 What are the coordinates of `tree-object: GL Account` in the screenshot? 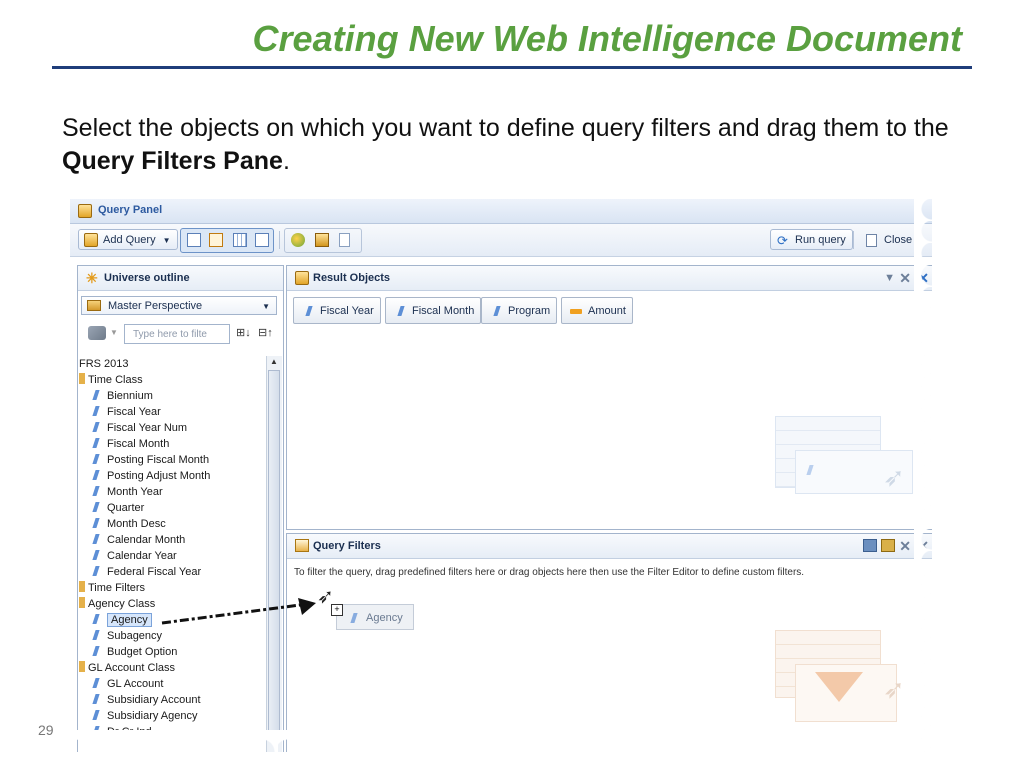 It's located at (128, 684).